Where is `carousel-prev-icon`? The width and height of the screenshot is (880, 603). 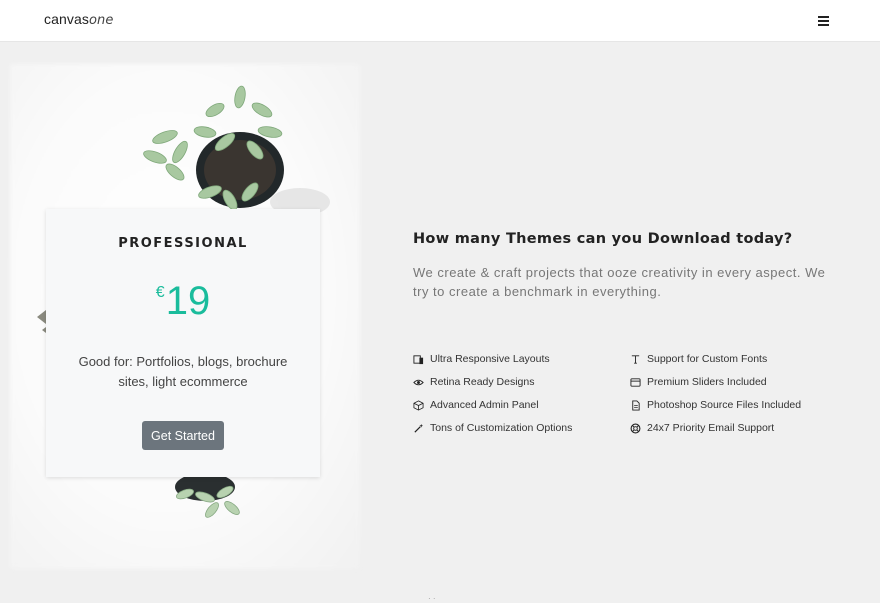 carousel-prev-icon is located at coordinates (41, 317).